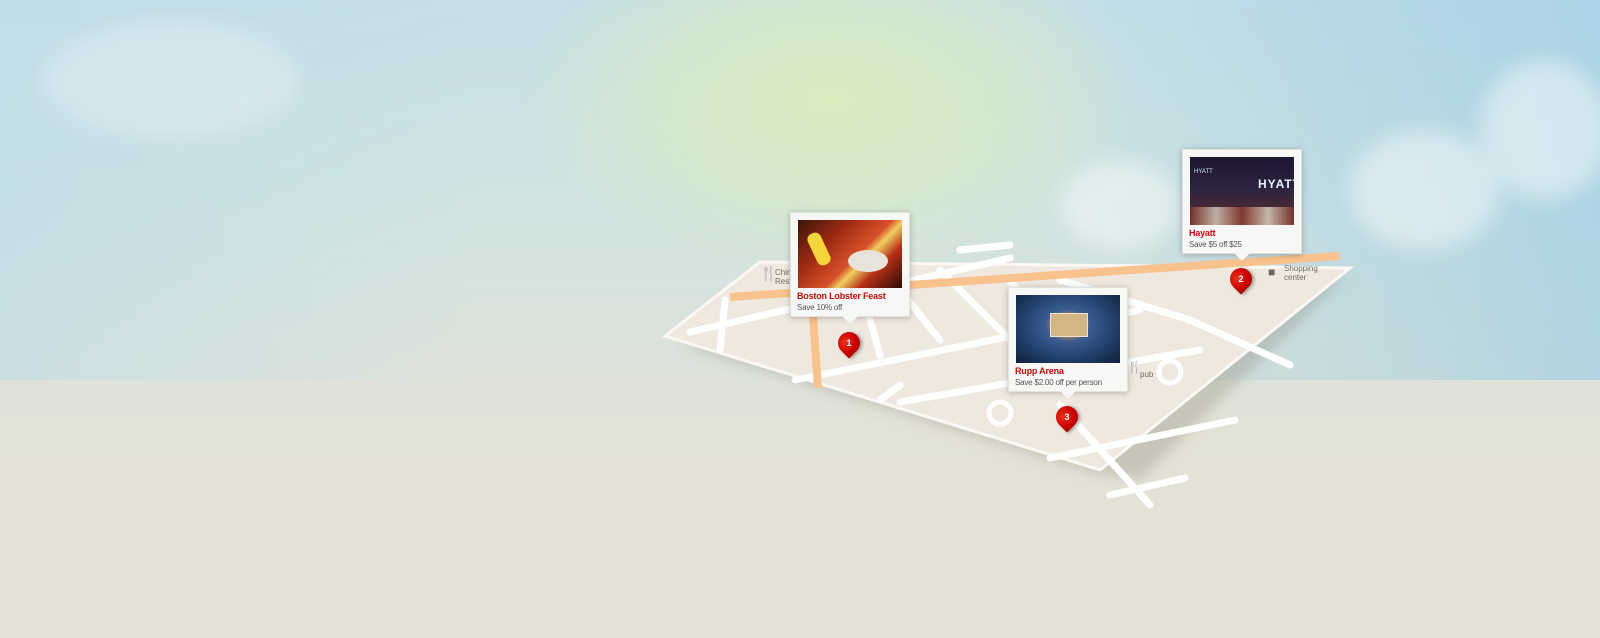  I want to click on map-pin-2: 2, so click(1241, 279).